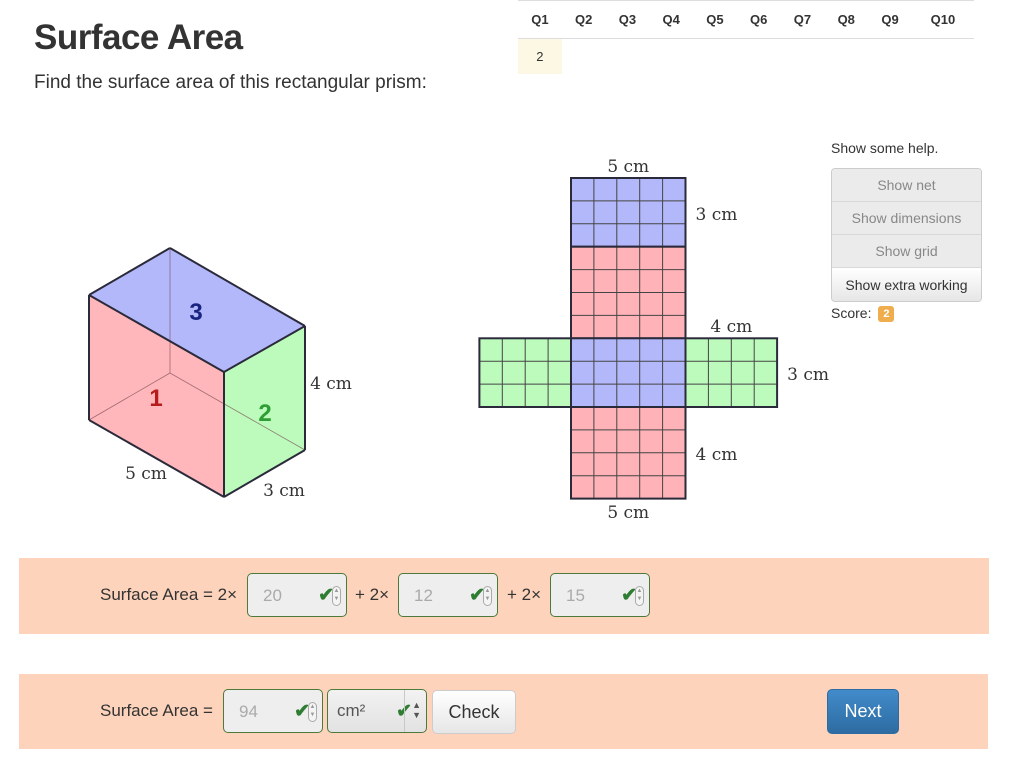 This screenshot has width=1009, height=768. I want to click on face3-area-value: 15, so click(575, 595).